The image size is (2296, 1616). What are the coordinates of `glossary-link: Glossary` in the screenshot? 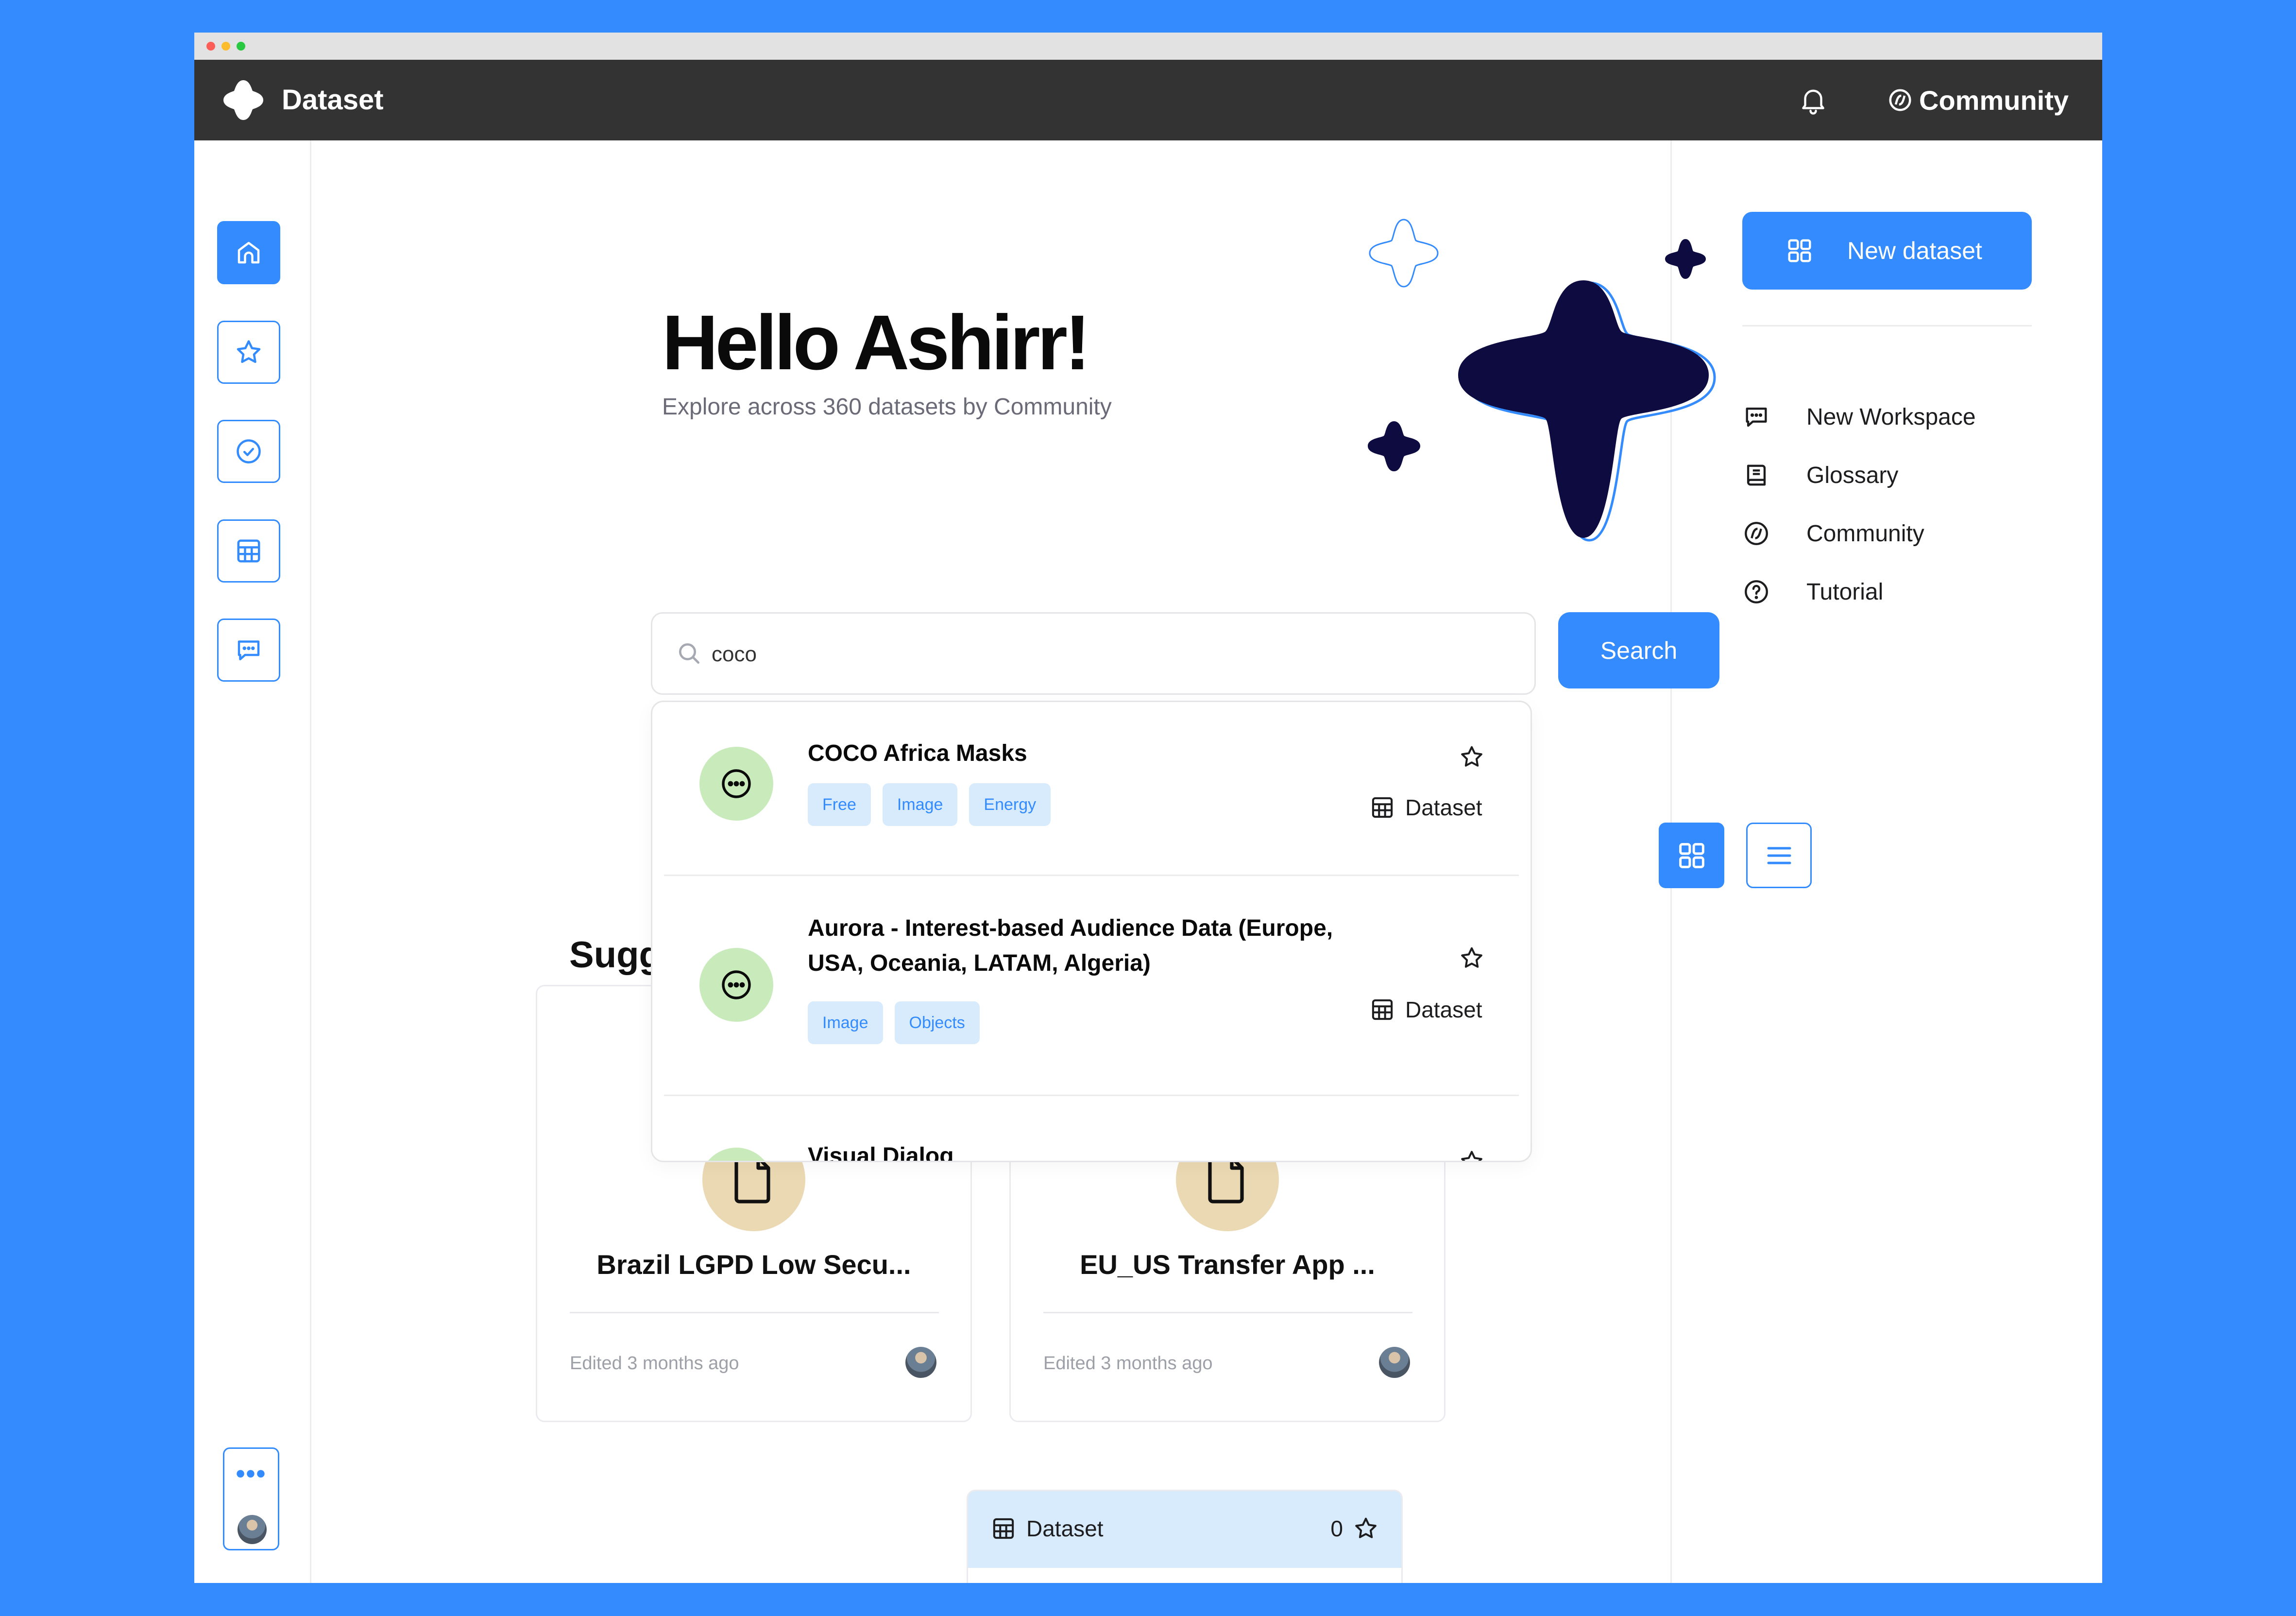 It's located at (1820, 475).